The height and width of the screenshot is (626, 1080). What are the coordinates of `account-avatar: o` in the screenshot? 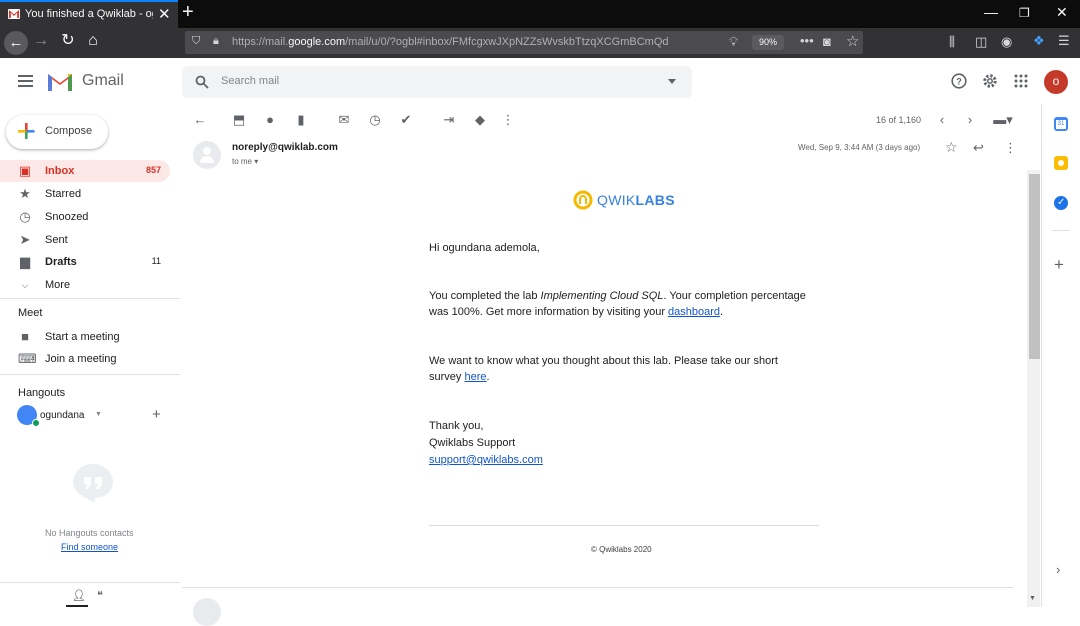 It's located at (1056, 82).